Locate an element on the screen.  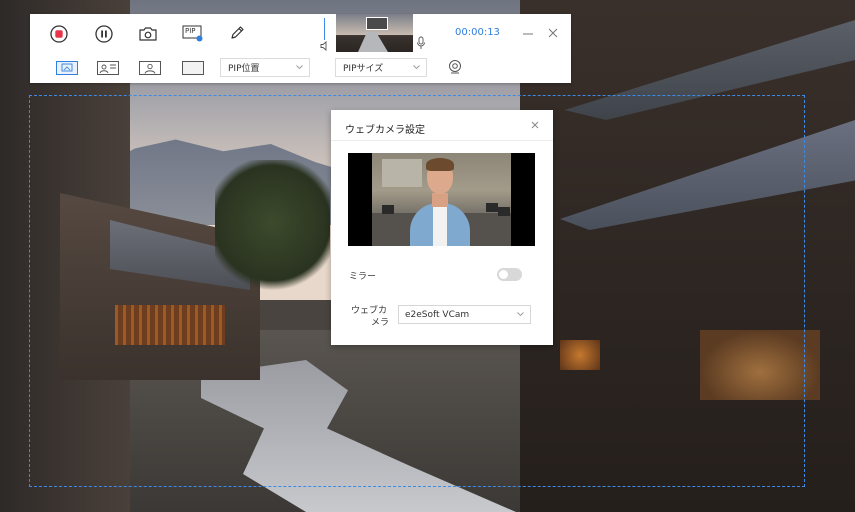
dialog-close-button is located at coordinates (535, 125).